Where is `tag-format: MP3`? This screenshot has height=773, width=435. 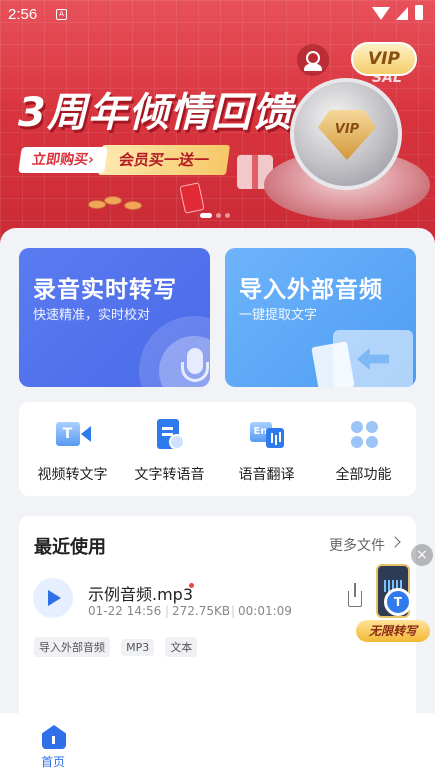 tag-format: MP3 is located at coordinates (138, 647).